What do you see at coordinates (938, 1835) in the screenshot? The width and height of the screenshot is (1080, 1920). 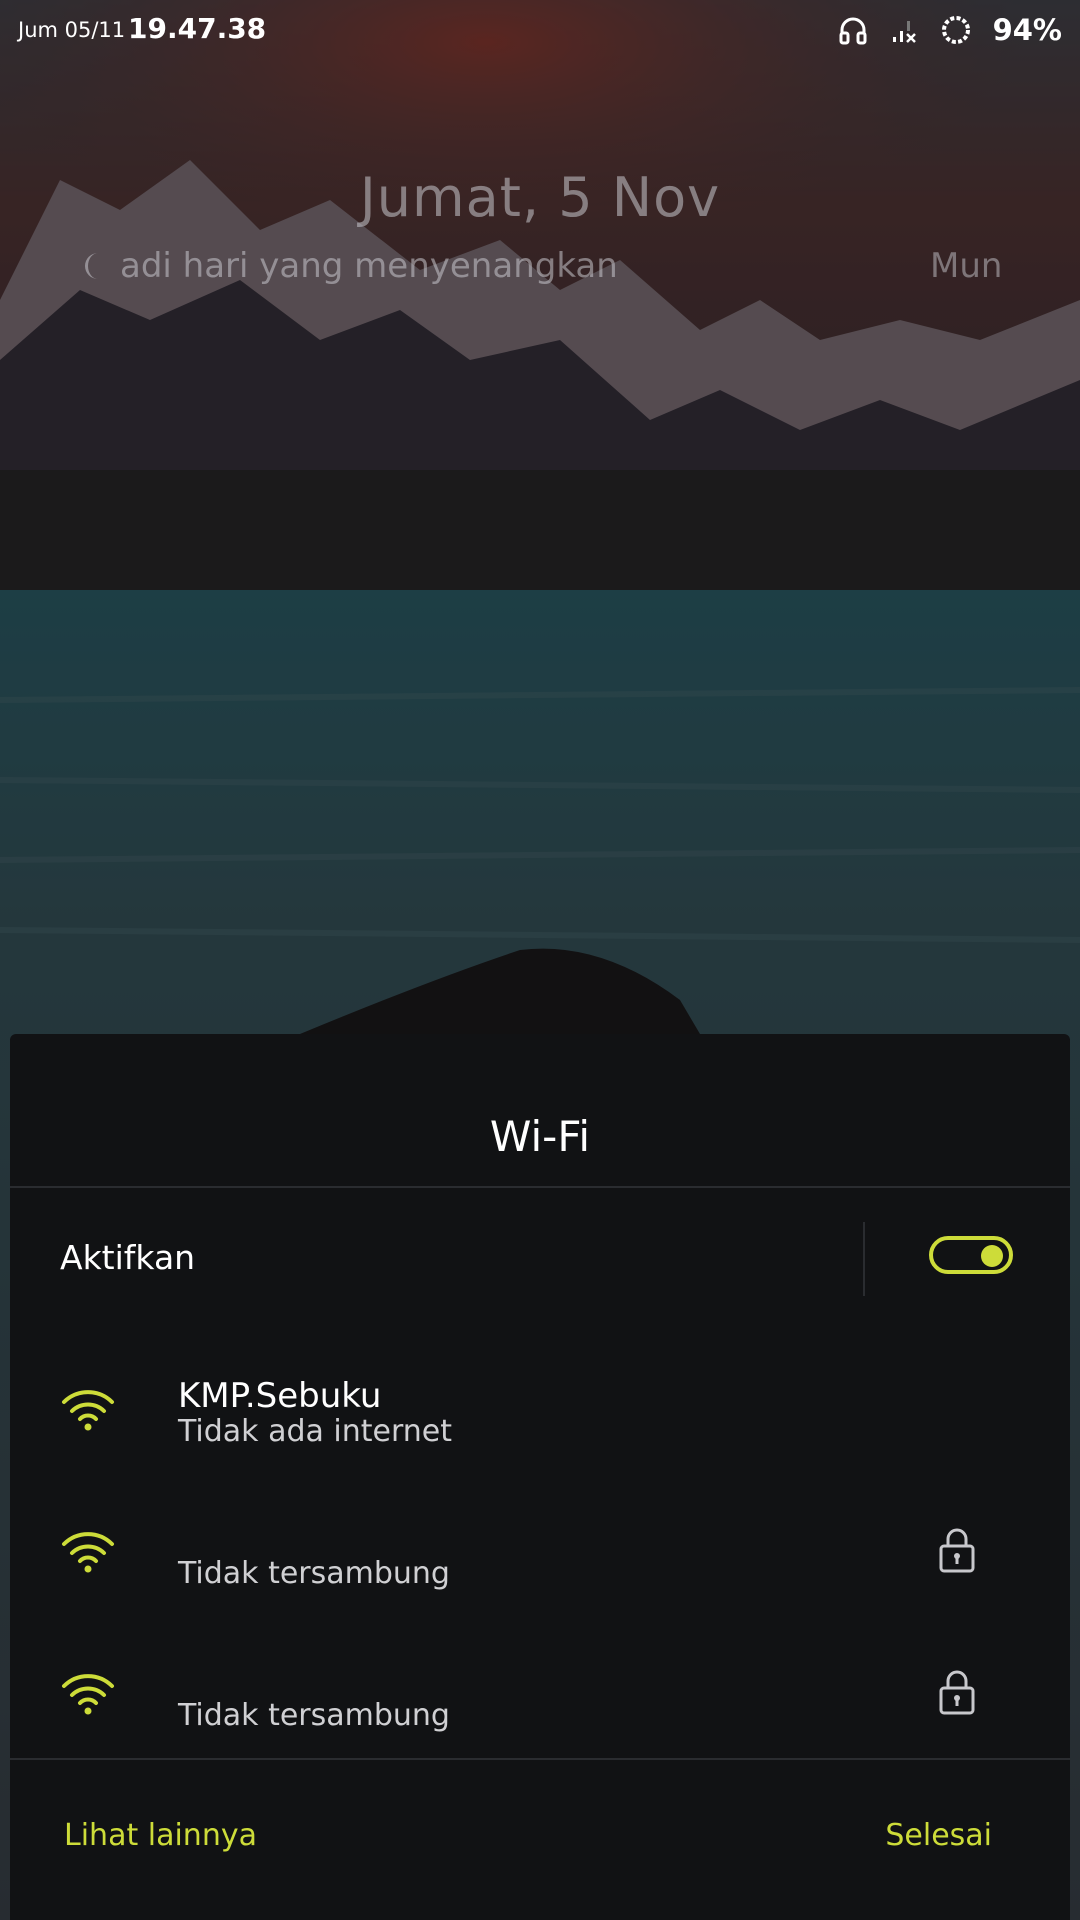 I see `done-button: Selesai` at bounding box center [938, 1835].